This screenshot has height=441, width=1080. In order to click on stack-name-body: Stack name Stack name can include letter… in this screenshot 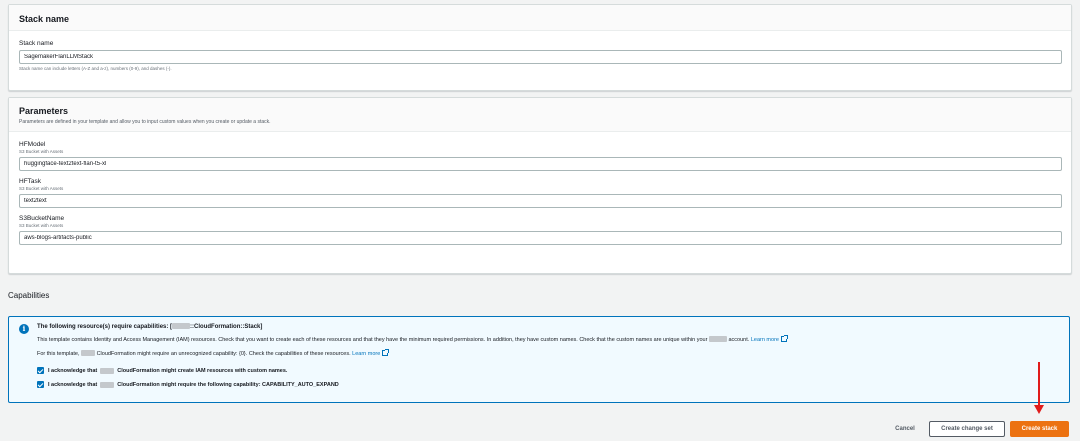, I will do `click(540, 55)`.